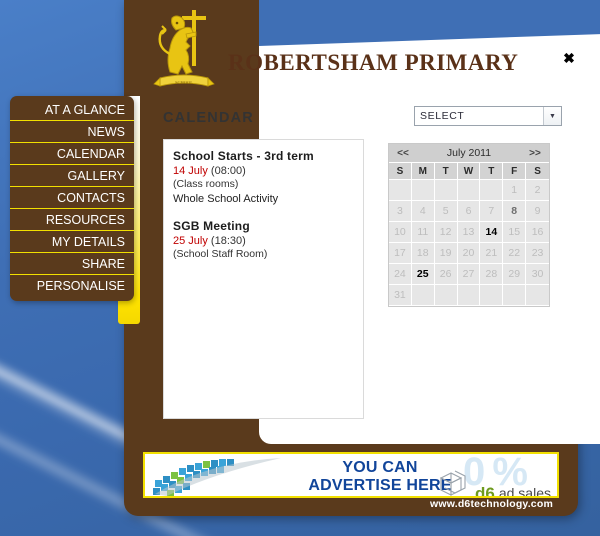 The width and height of the screenshot is (600, 536). I want to click on calendar-nav: << July 2011 >>, so click(469, 153).